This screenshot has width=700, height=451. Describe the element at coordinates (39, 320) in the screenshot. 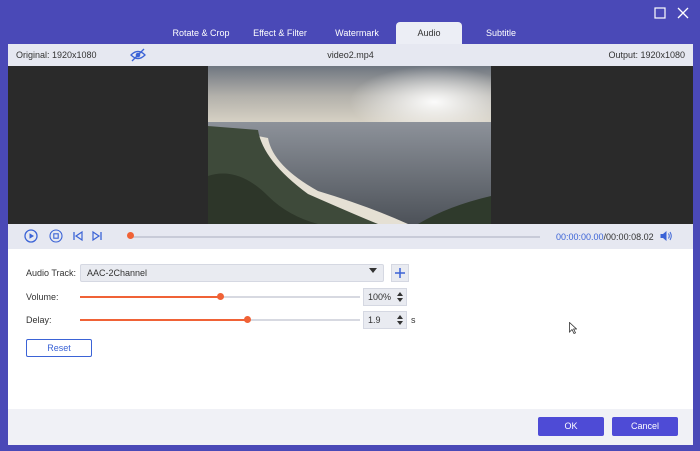

I see `delay-label: Delay:` at that location.